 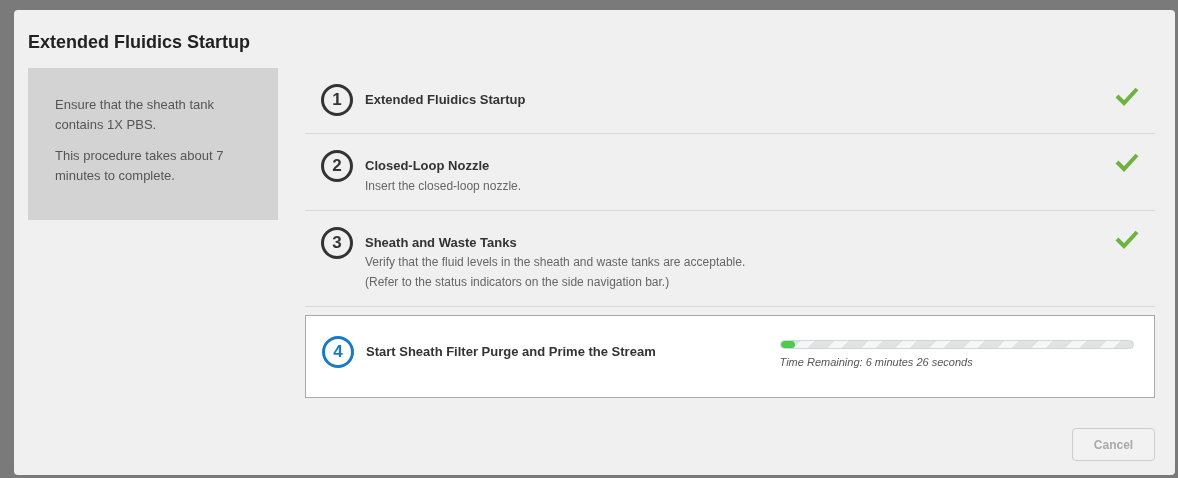 What do you see at coordinates (135, 115) in the screenshot?
I see `info-text: Ensure that the sheath tank contains 1X PBS.` at bounding box center [135, 115].